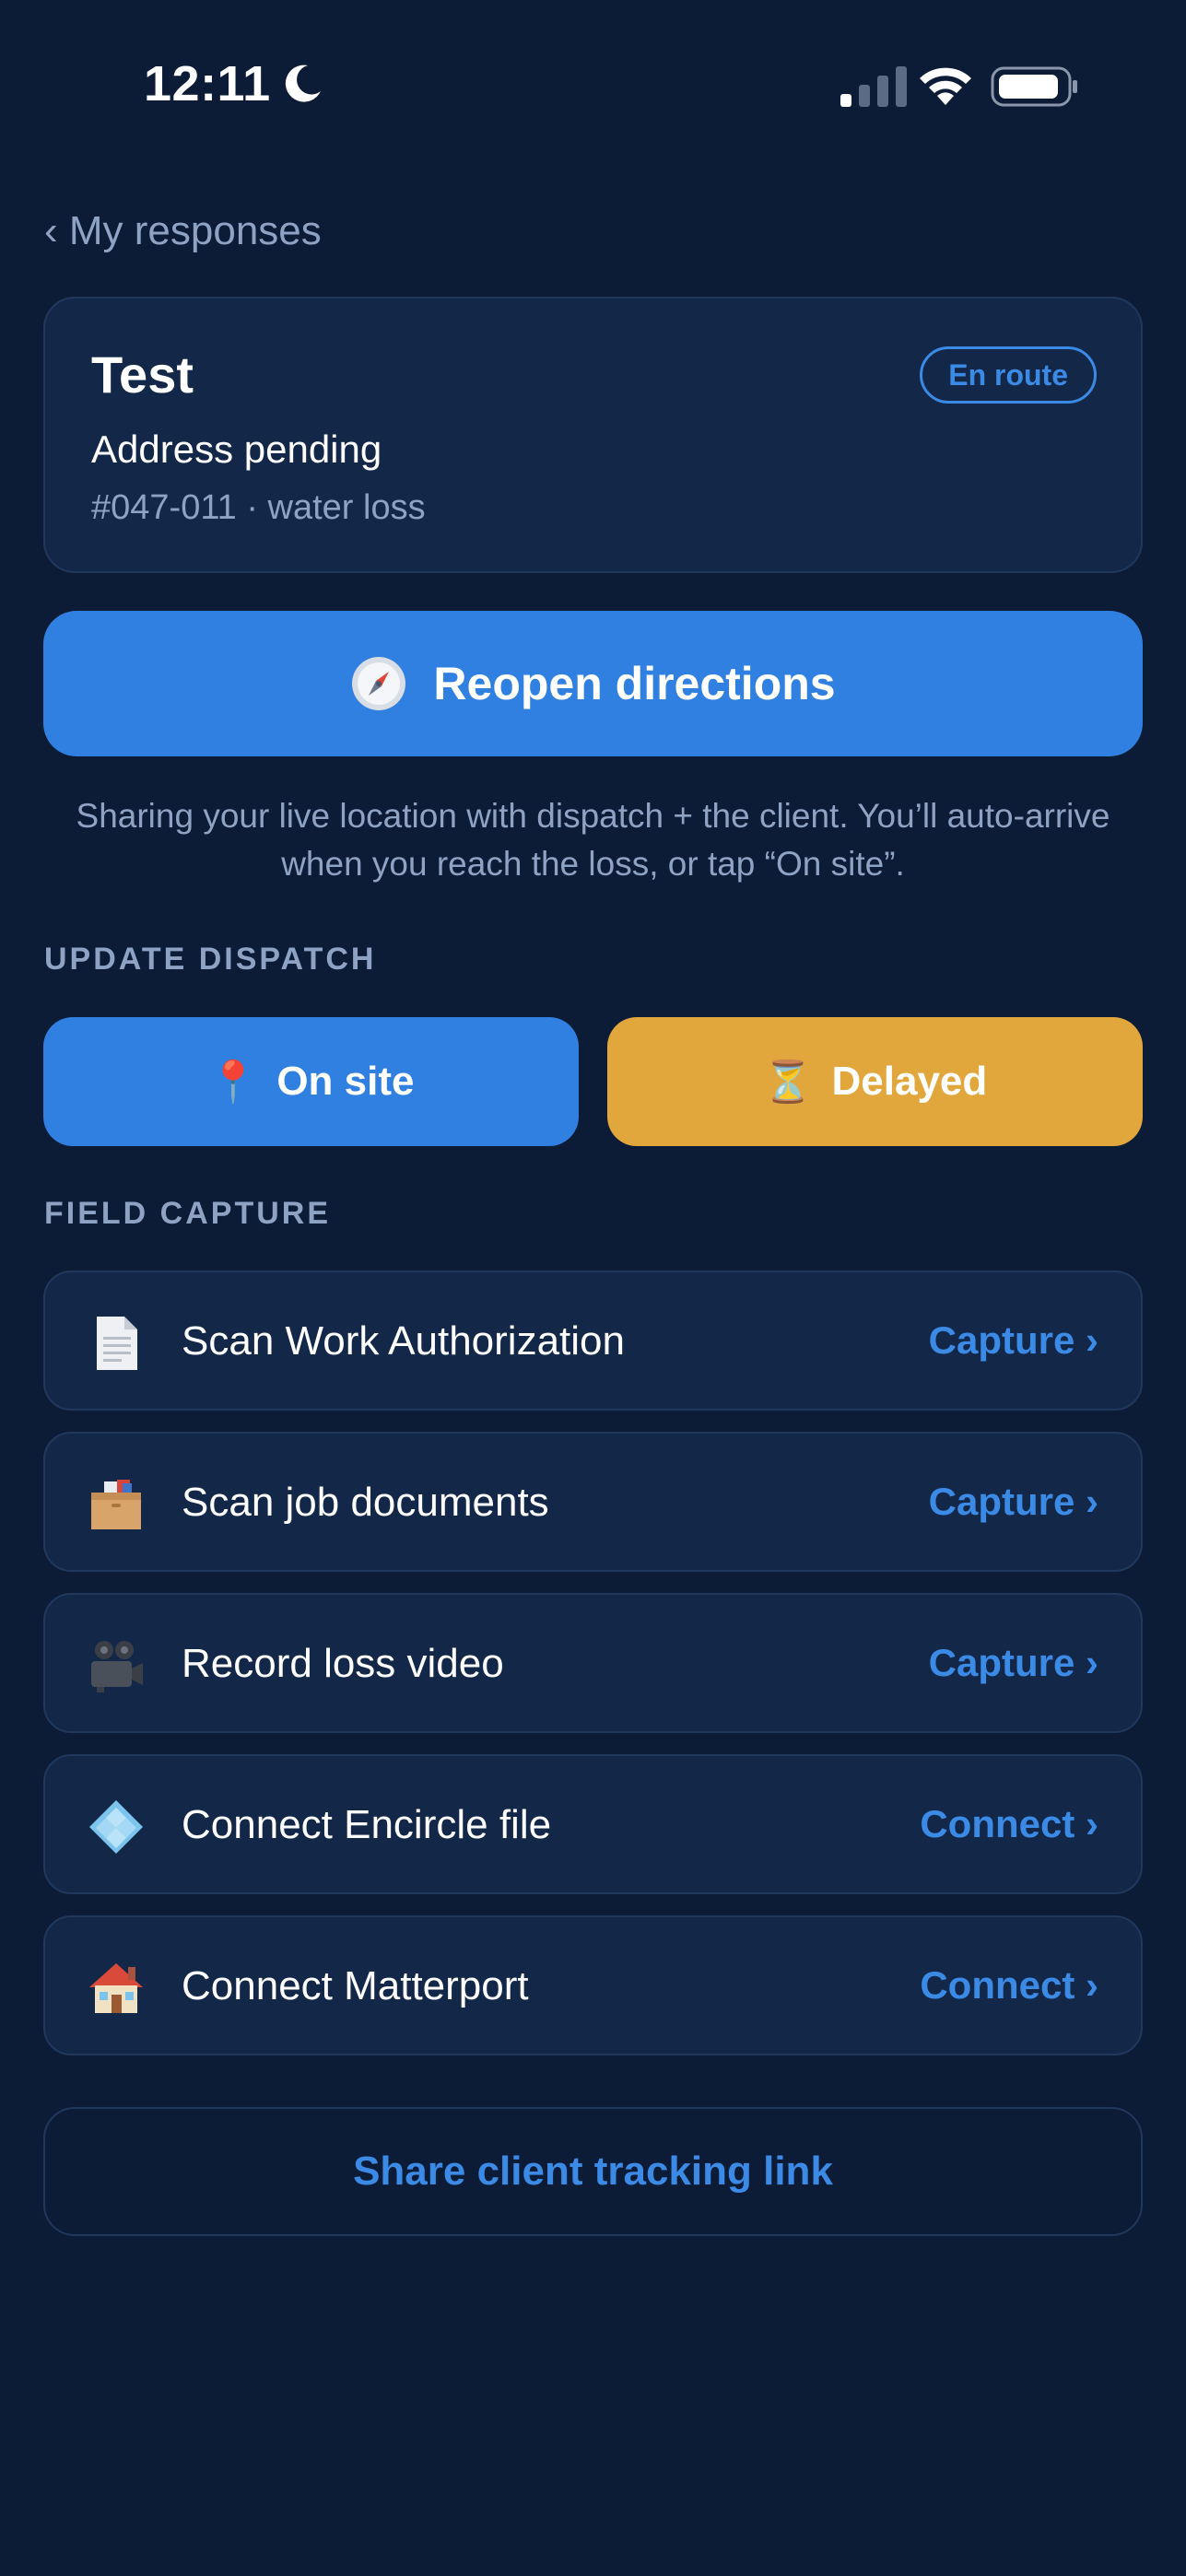  What do you see at coordinates (117, 1343) in the screenshot?
I see `document-icon` at bounding box center [117, 1343].